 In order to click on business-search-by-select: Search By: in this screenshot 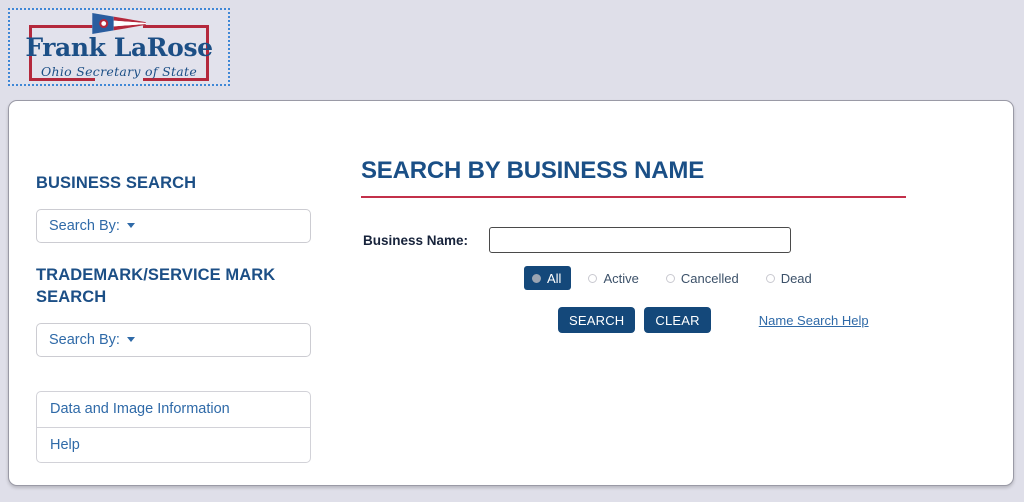, I will do `click(173, 225)`.